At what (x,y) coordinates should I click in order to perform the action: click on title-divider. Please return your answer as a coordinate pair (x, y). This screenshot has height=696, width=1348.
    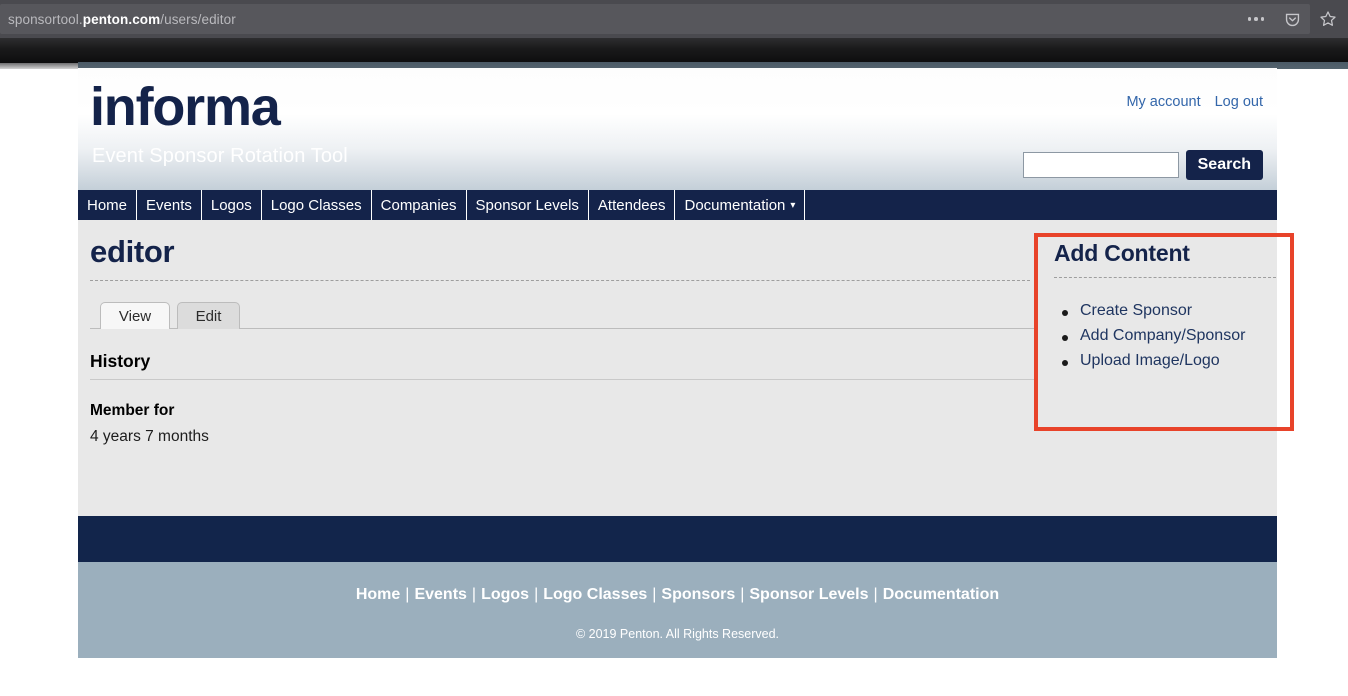
    Looking at the image, I should click on (560, 280).